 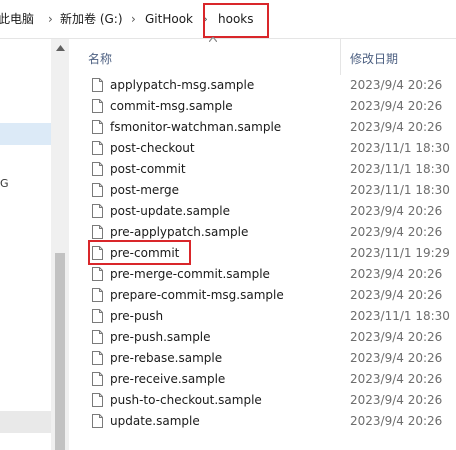 I want to click on file-name: pre-merge-commit.sample, so click(x=190, y=274).